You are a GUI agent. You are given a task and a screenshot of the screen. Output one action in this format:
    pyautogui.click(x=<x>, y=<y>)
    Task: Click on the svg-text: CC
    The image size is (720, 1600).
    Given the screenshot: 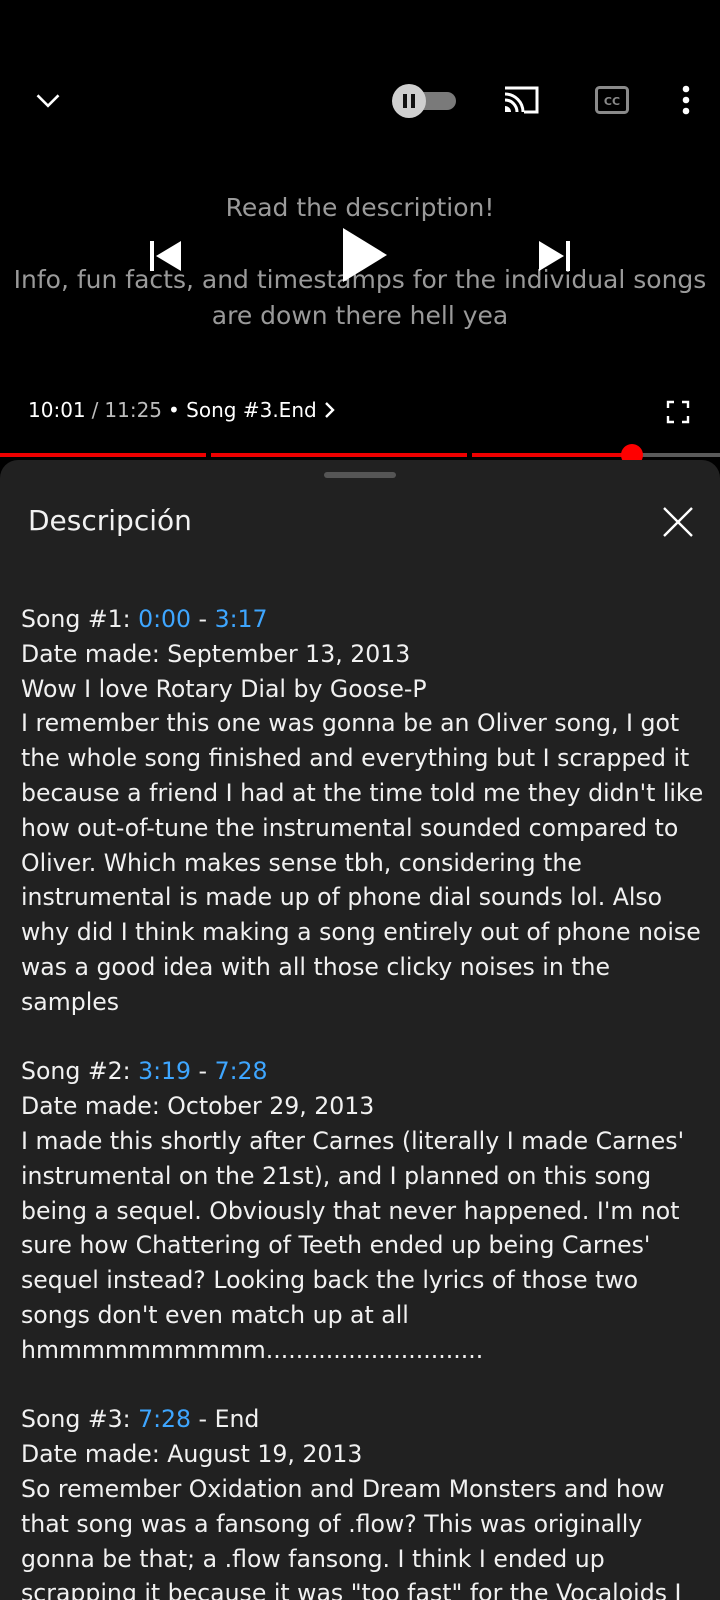 What is the action you would take?
    pyautogui.click(x=612, y=101)
    